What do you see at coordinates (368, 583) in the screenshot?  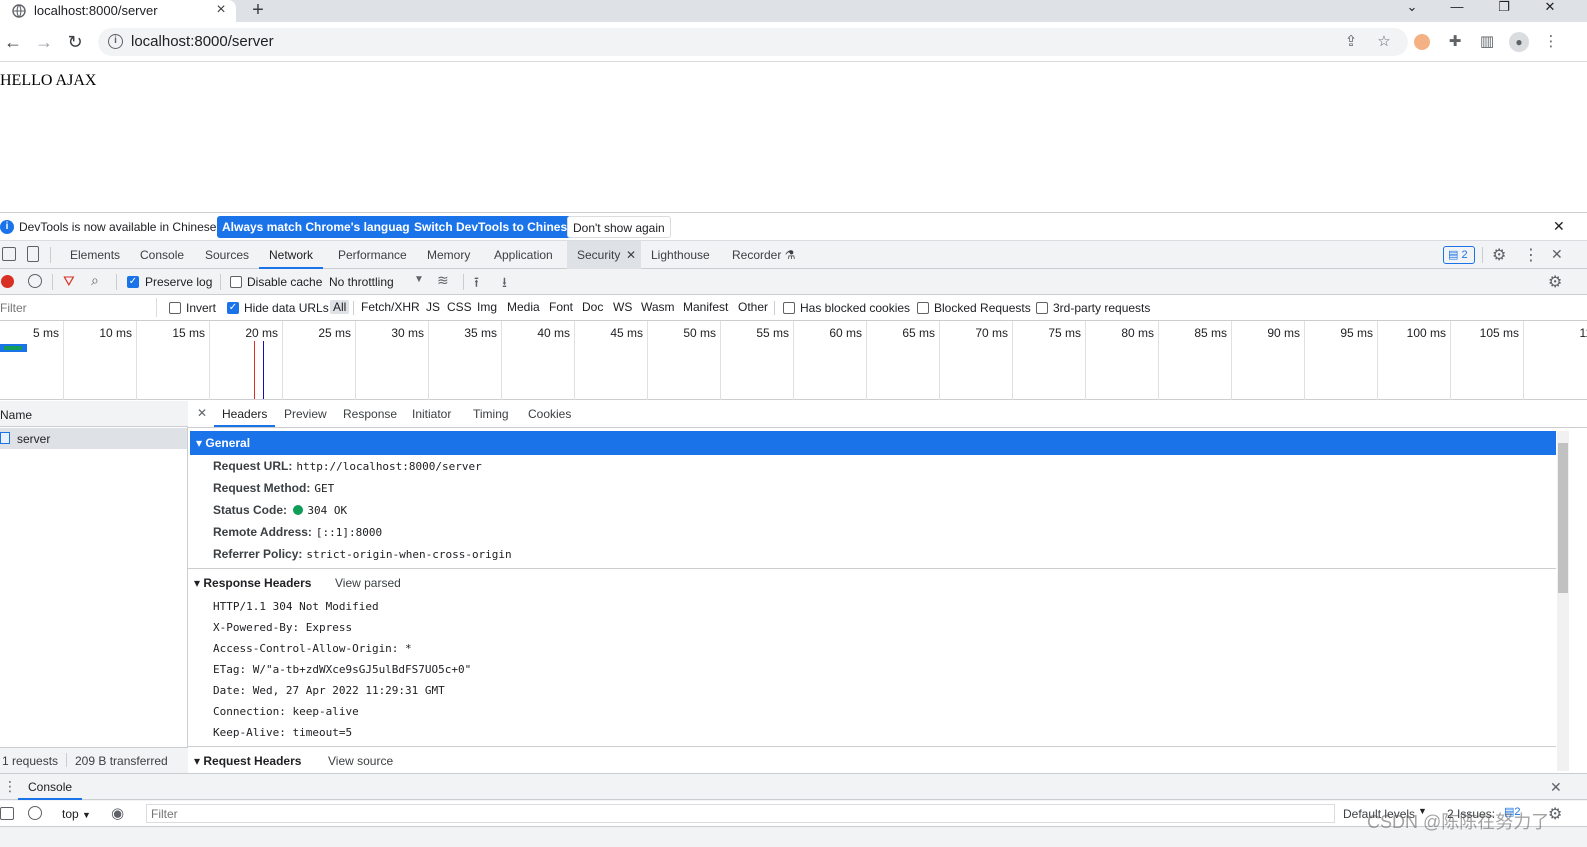 I see `view-parsed-toggle: View parsed` at bounding box center [368, 583].